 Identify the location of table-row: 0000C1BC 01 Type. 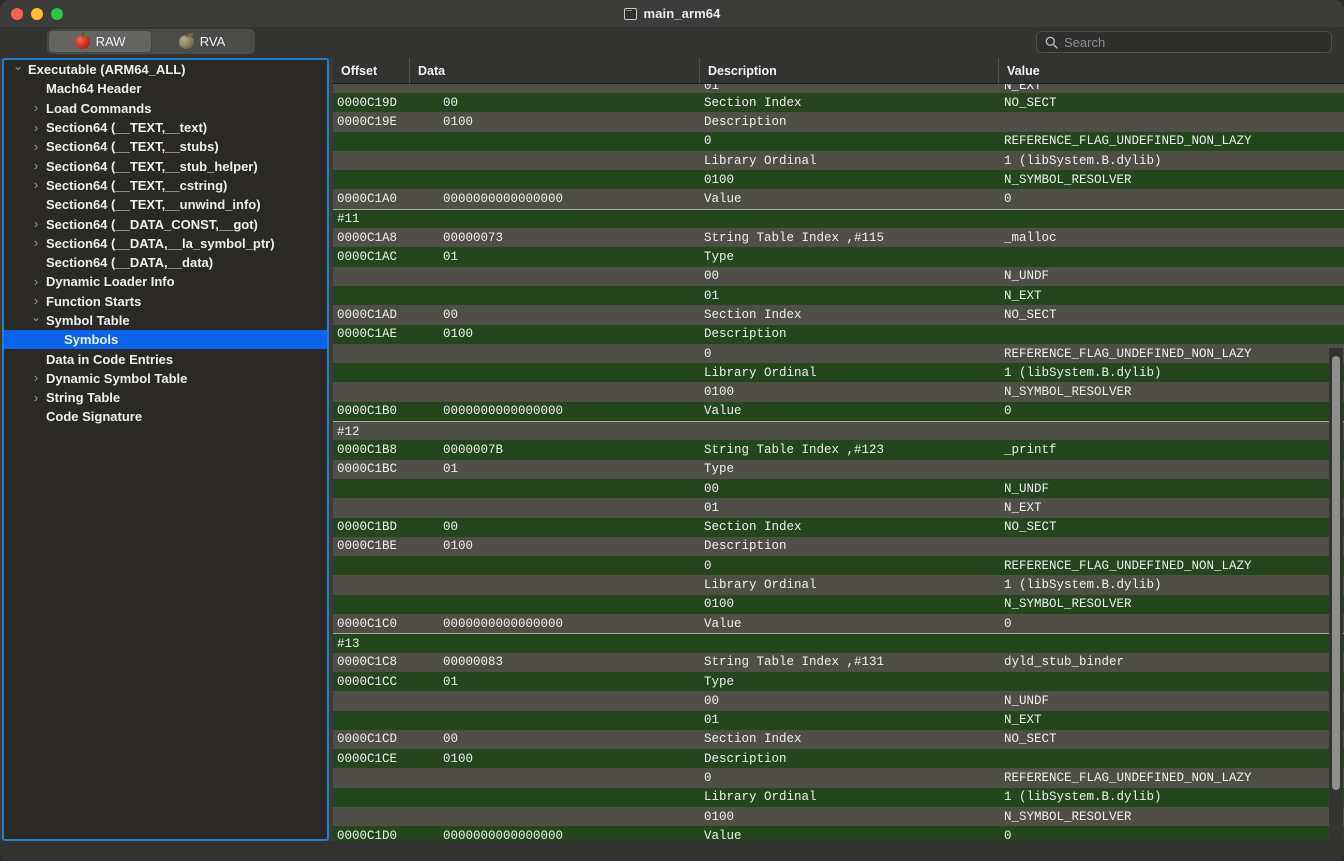
(838, 469).